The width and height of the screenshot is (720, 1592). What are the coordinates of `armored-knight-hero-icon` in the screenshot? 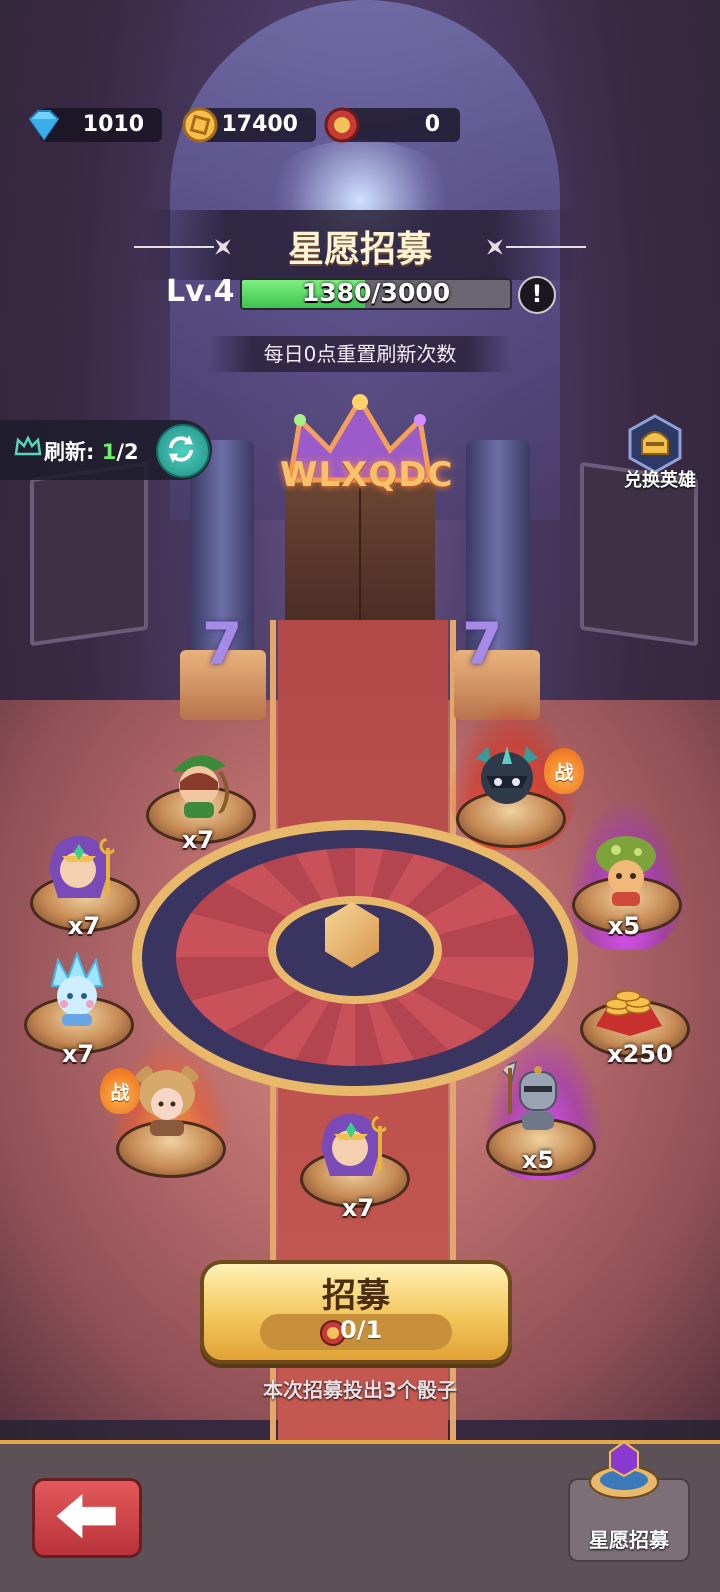 It's located at (527, 1095).